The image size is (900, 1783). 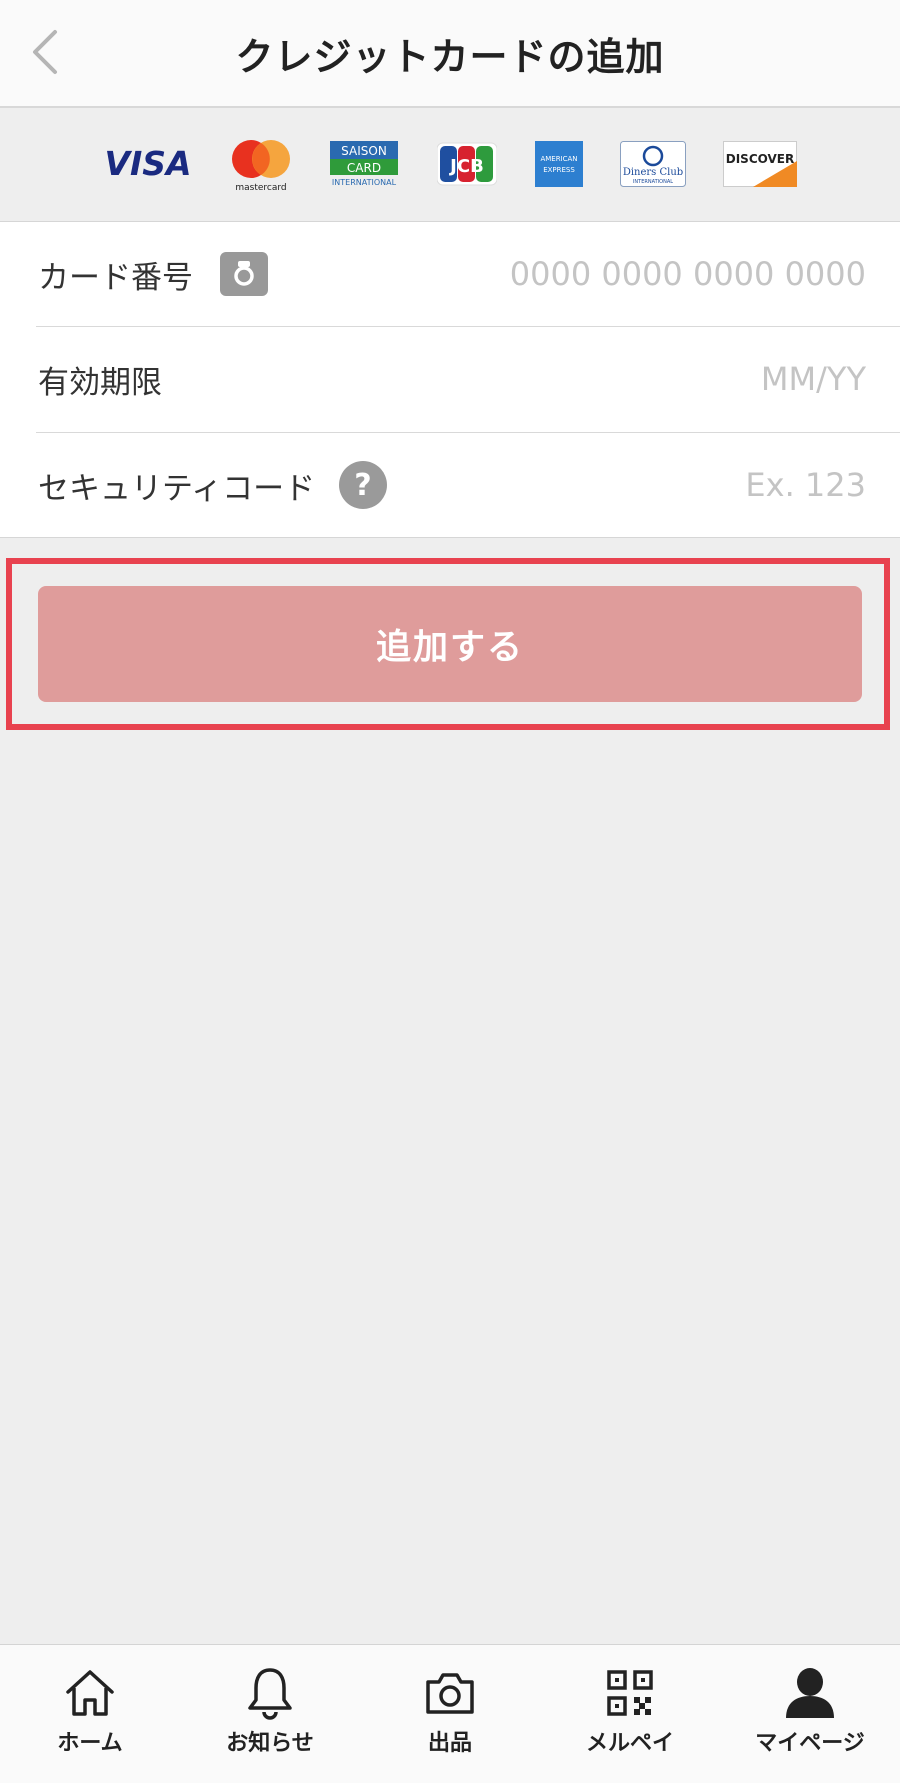 What do you see at coordinates (90, 1743) in the screenshot?
I see `tab-label: ホーム` at bounding box center [90, 1743].